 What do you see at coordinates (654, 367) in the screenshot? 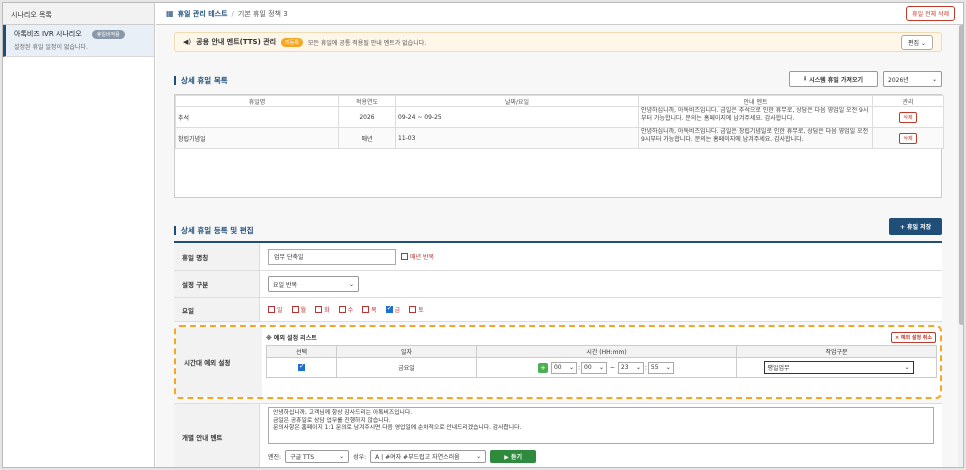
I see `end-minute: 55` at bounding box center [654, 367].